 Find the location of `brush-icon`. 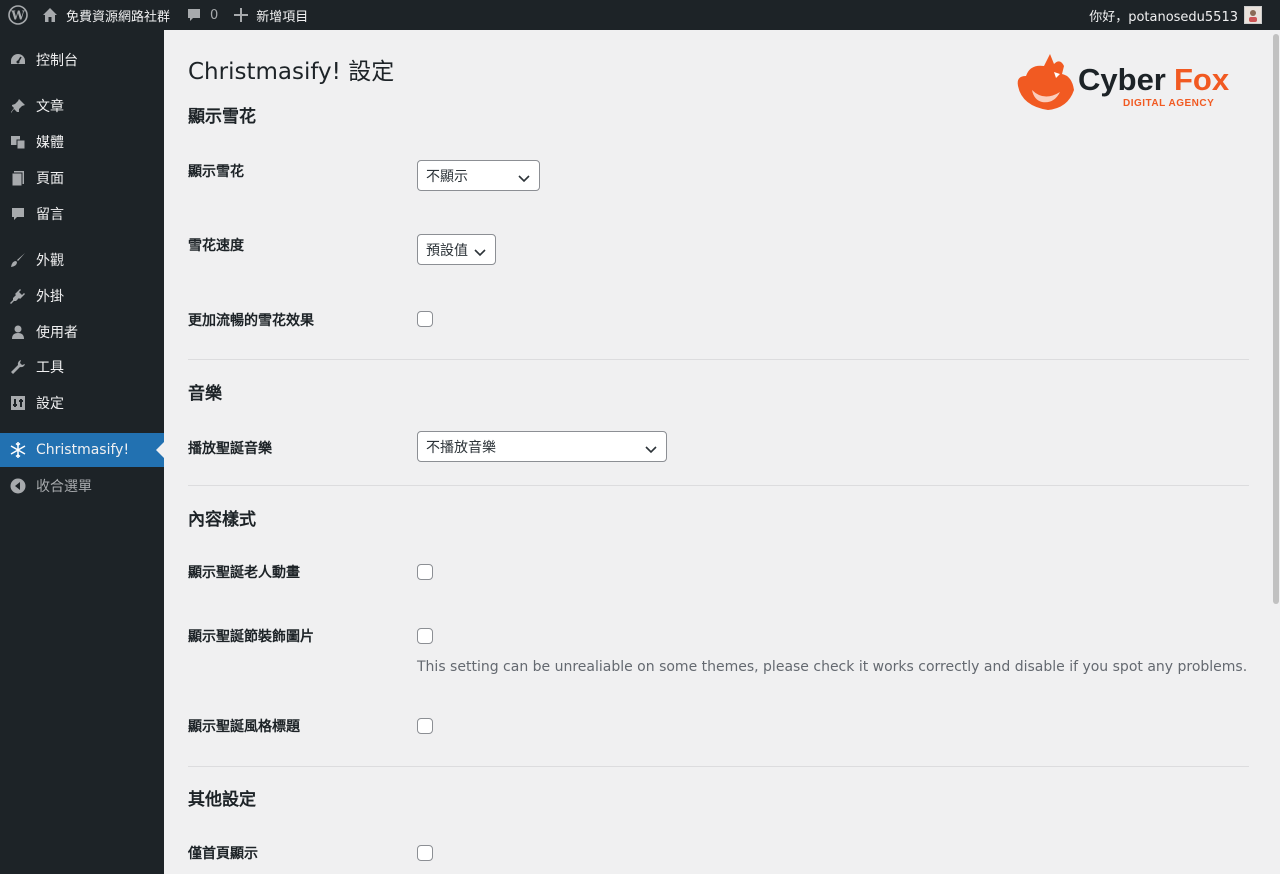

brush-icon is located at coordinates (18, 260).